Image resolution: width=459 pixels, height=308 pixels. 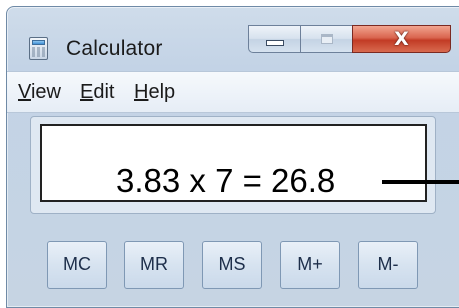 I want to click on caption-buttons: X, so click(x=349, y=40).